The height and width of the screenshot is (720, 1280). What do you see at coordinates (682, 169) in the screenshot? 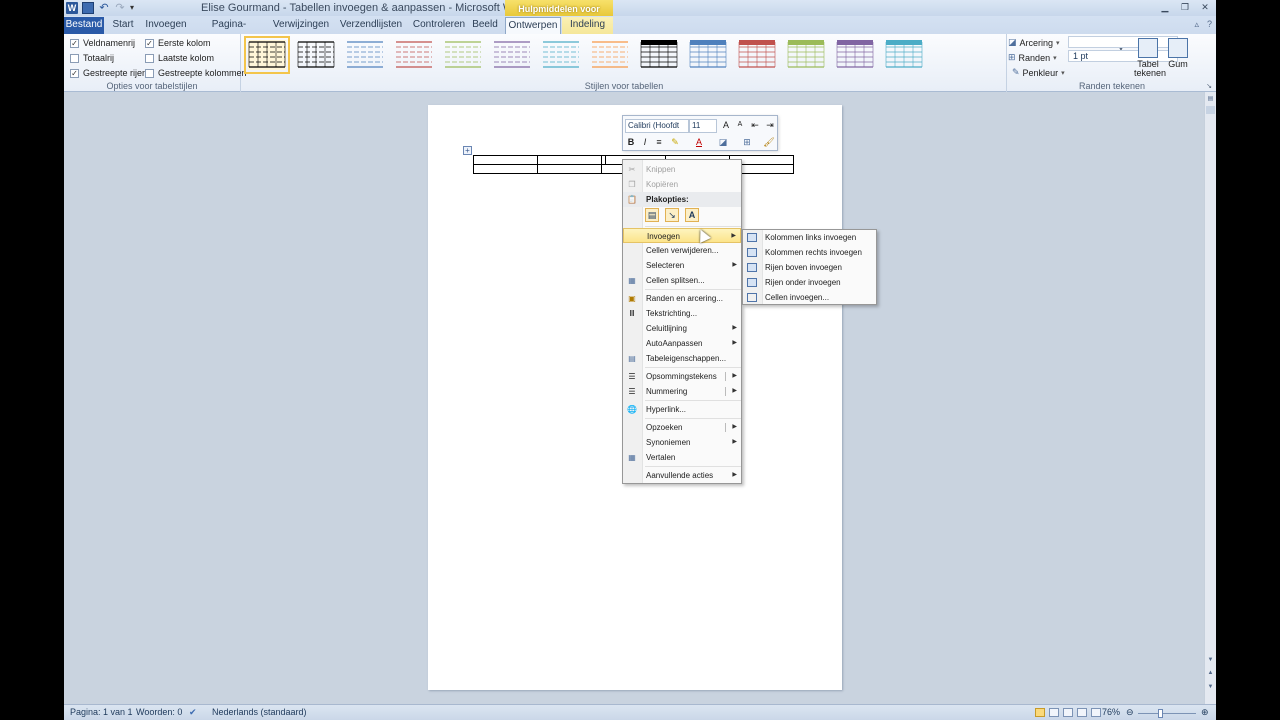
I see `menu-item-knippen: ✂ Knippen` at bounding box center [682, 169].